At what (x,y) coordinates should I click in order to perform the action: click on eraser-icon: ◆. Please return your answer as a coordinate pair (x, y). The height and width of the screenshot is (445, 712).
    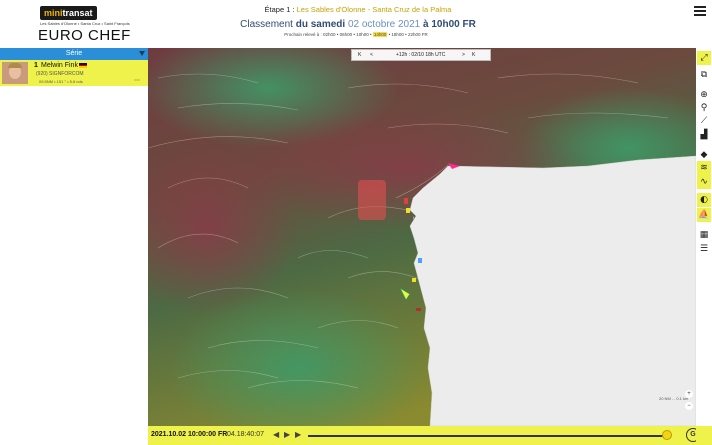
    Looking at the image, I should click on (704, 155).